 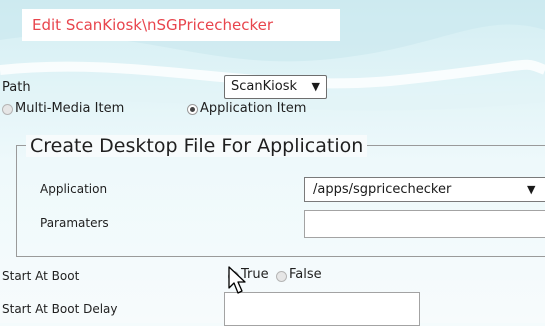 I want to click on path-select-value: ScanKiosk, so click(x=264, y=86).